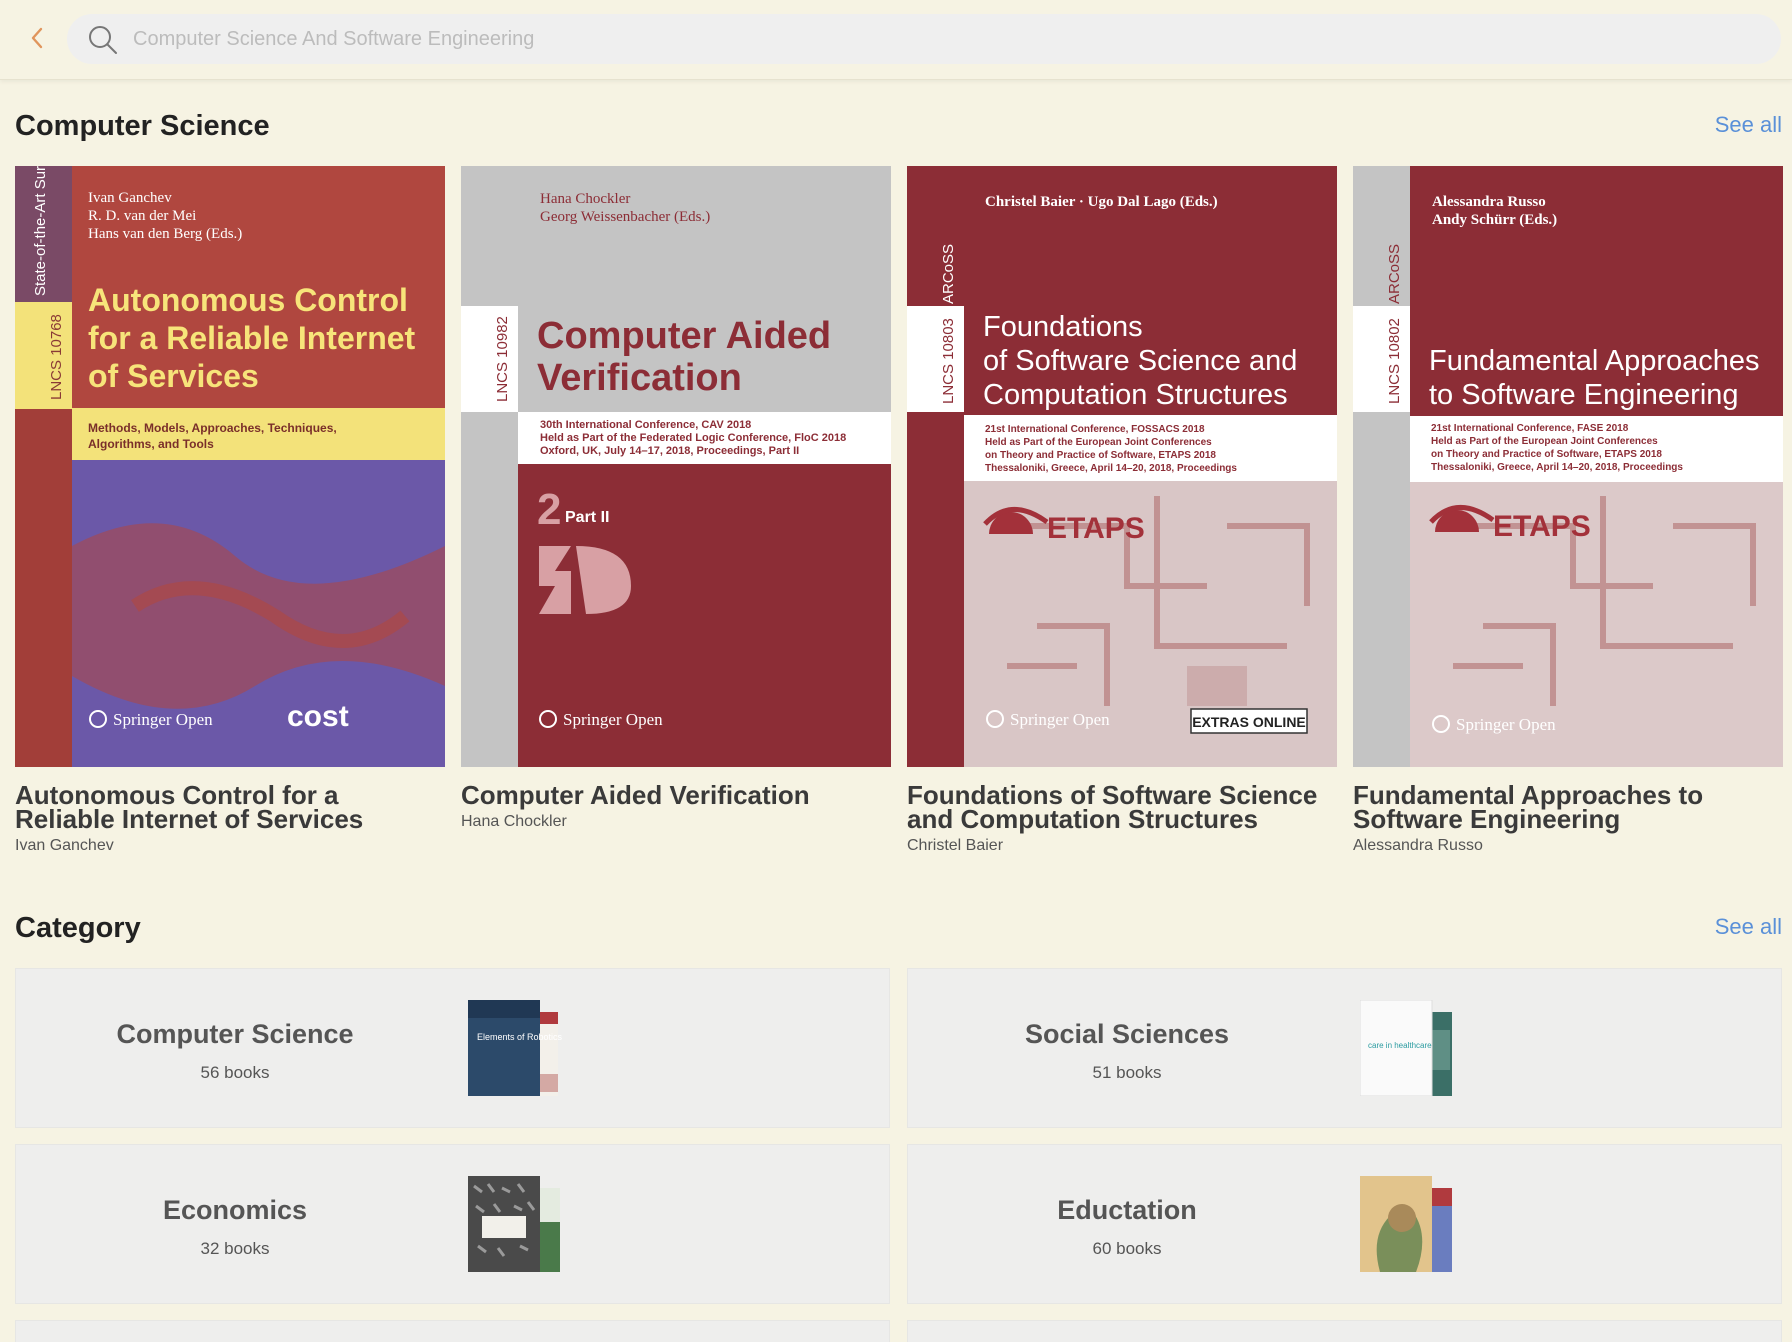  I want to click on cover-editor-2: Andy Schürr (Eds.), so click(1494, 220).